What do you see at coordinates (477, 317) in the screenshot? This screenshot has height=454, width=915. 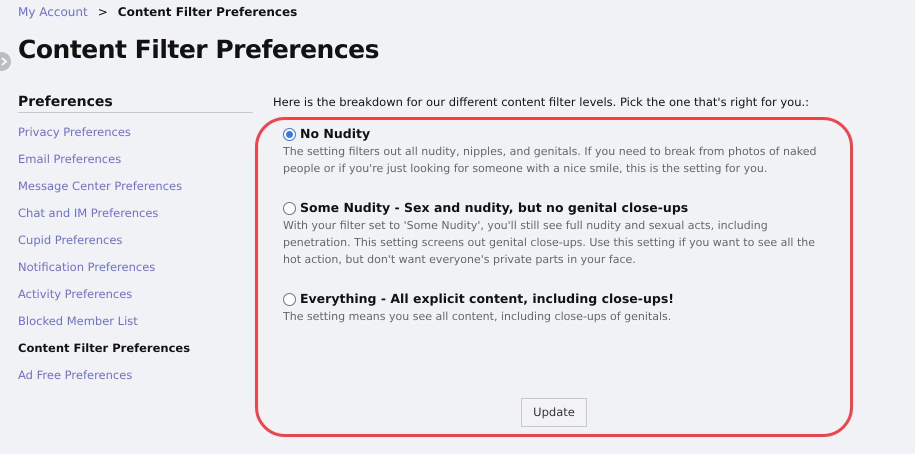 I see `option-description: The setting means you see all content, including close-ups of genitals.` at bounding box center [477, 317].